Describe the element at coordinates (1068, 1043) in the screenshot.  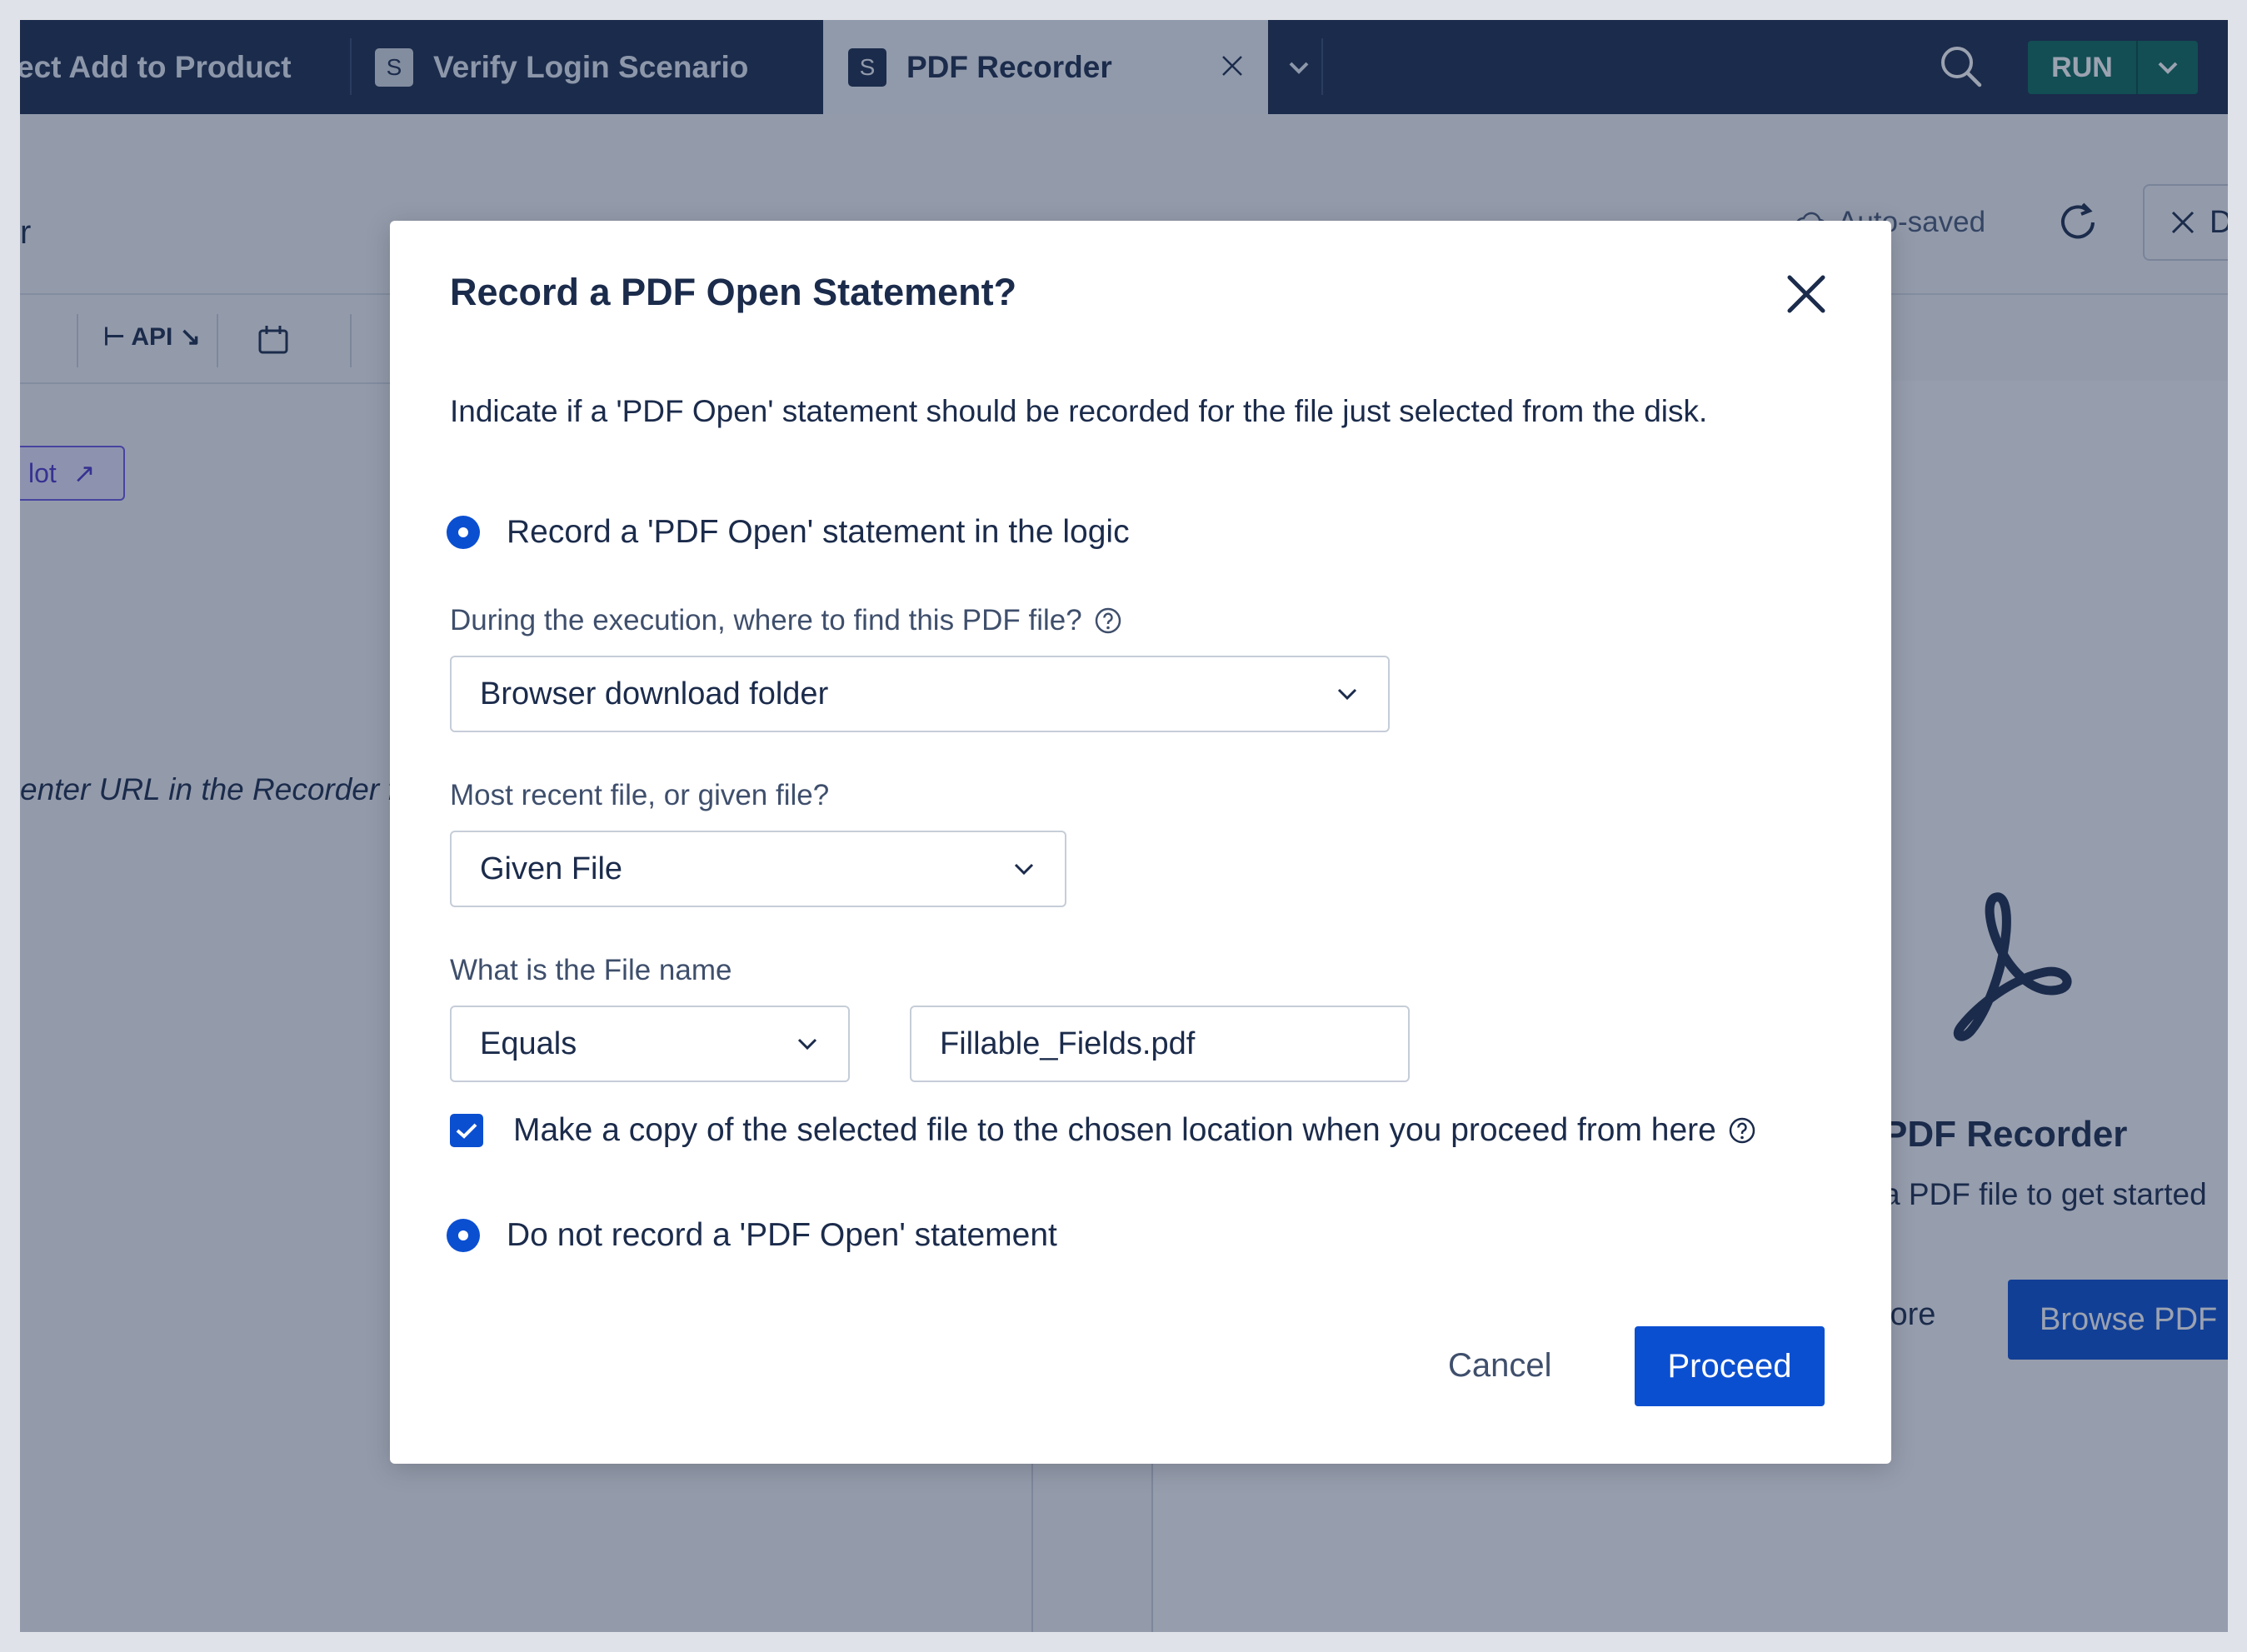
I see `file-name-value: Fillable_Fields.pdf` at that location.